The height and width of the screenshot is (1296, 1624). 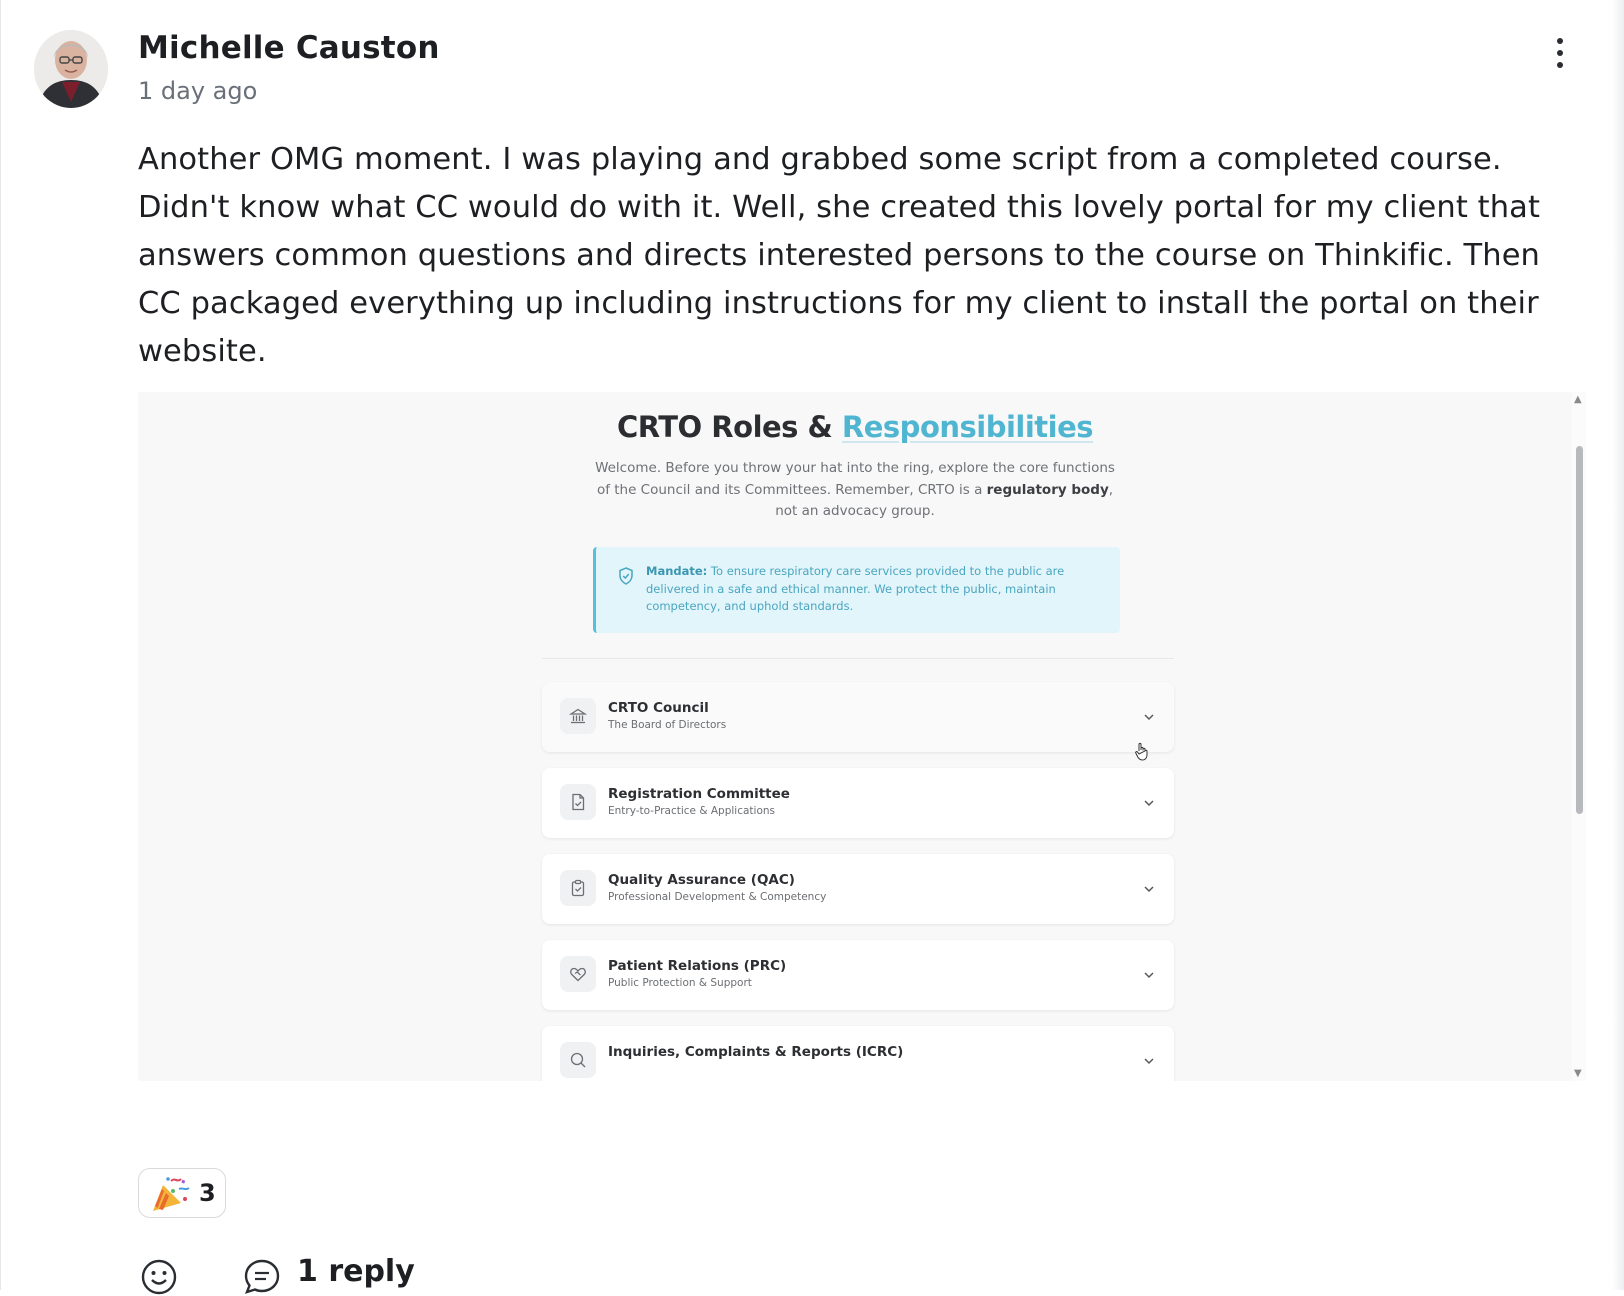 What do you see at coordinates (198, 91) in the screenshot?
I see `post-timestamp: 1 day ago` at bounding box center [198, 91].